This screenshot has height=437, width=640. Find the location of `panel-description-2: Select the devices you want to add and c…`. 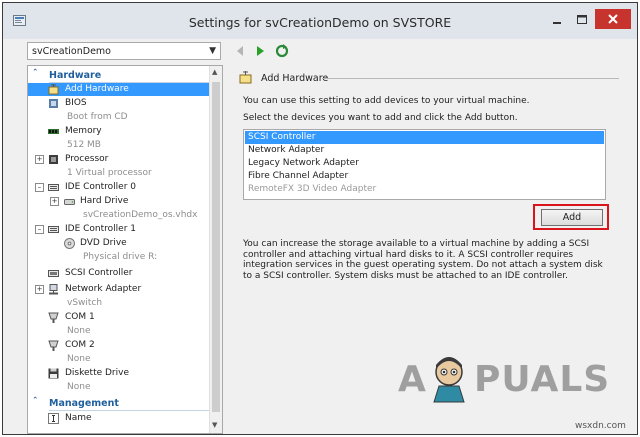

panel-description-2: Select the devices you want to add and c… is located at coordinates (380, 118).